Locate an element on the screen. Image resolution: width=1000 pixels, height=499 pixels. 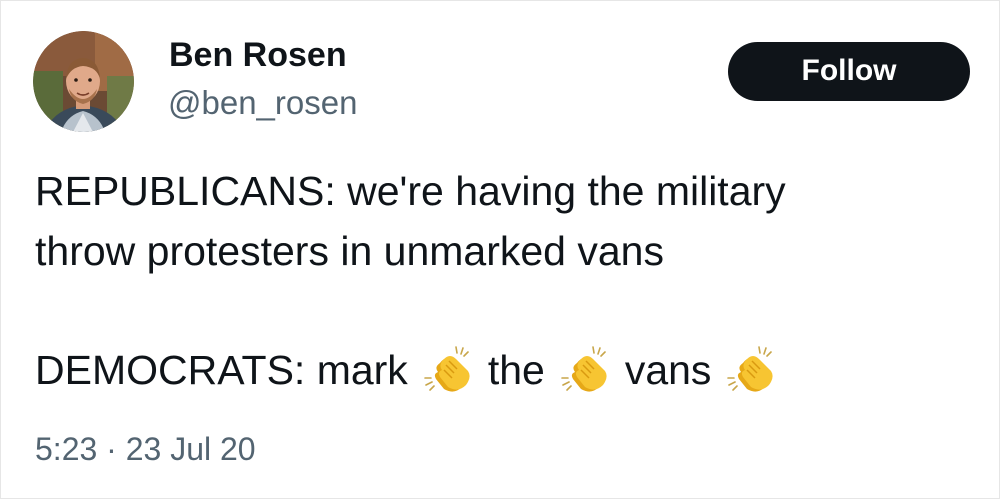
avatar-photo-icon is located at coordinates (83, 81).